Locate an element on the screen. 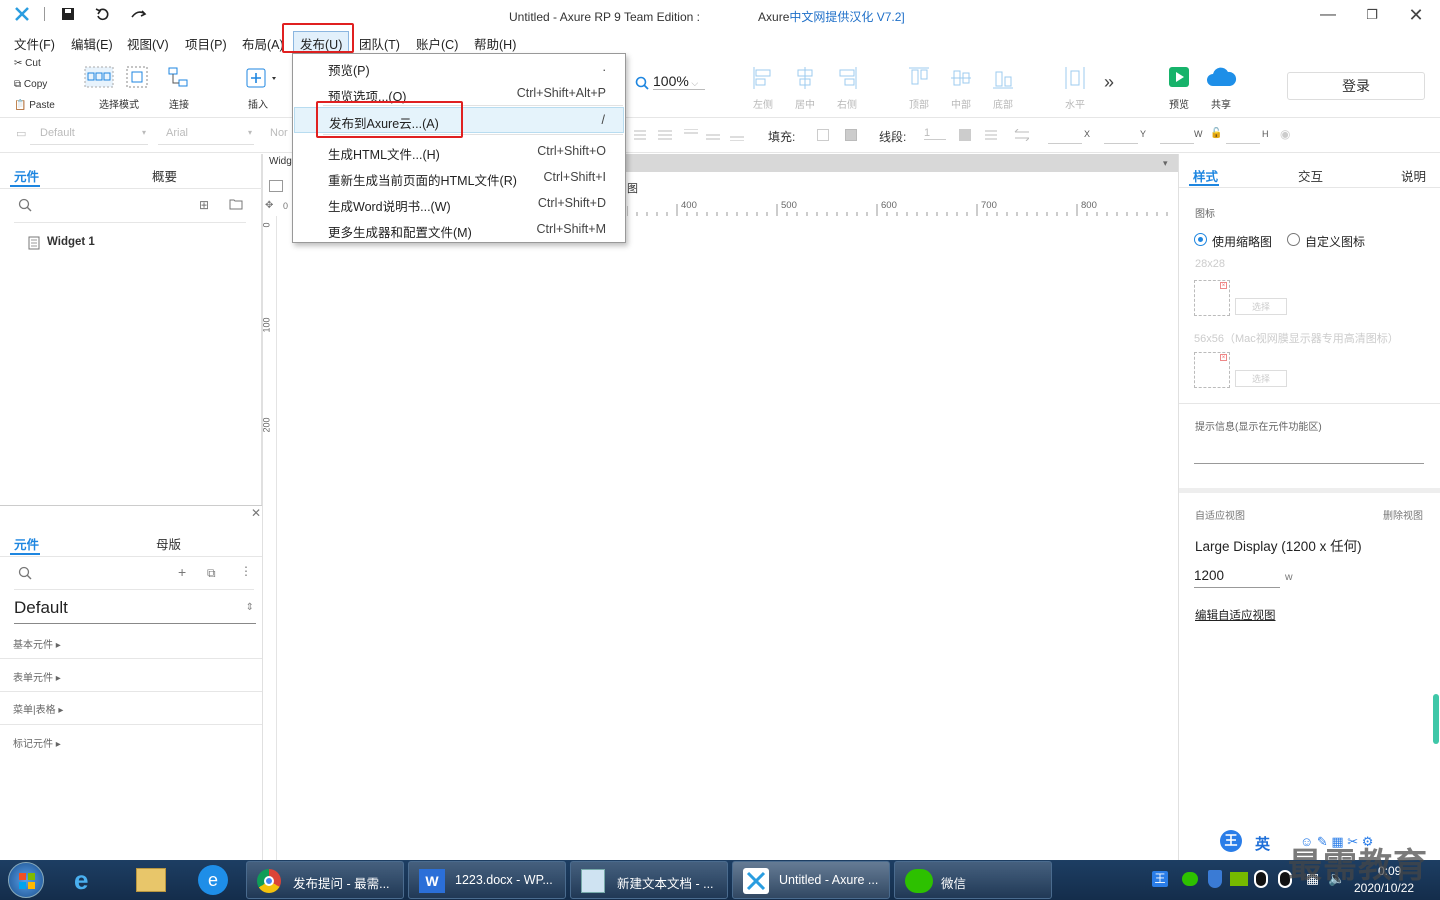 The height and width of the screenshot is (900, 1440). close-panel-icon: ✕ is located at coordinates (256, 513).